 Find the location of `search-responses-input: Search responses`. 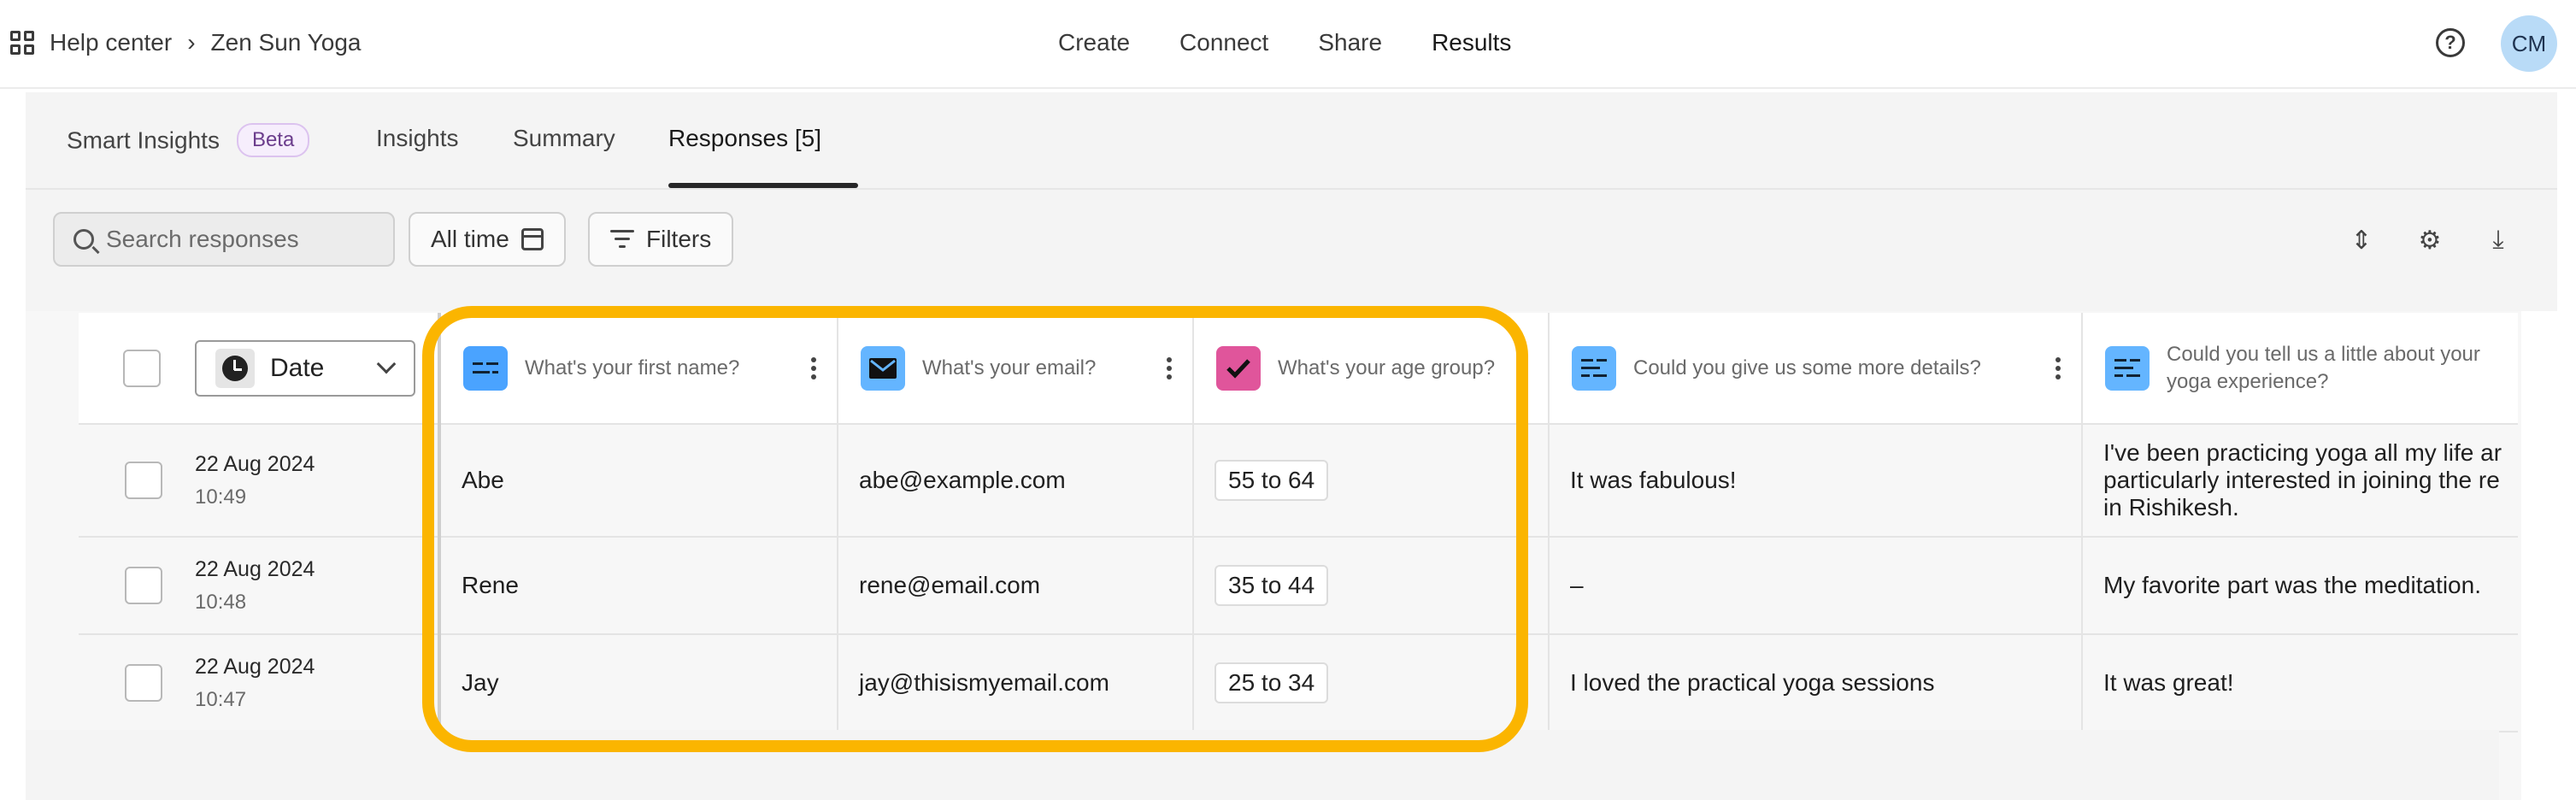

search-responses-input: Search responses is located at coordinates (224, 239).